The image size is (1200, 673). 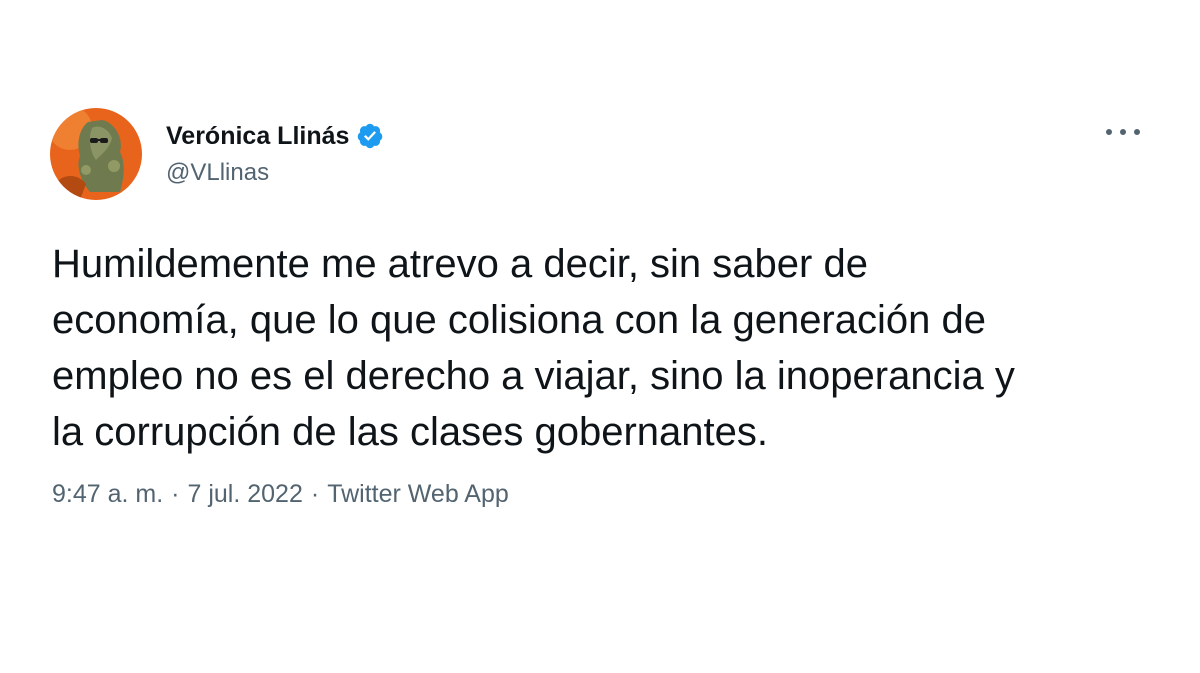 What do you see at coordinates (275, 154) in the screenshot?
I see `author-names: Verónica Llinás @VLlinas` at bounding box center [275, 154].